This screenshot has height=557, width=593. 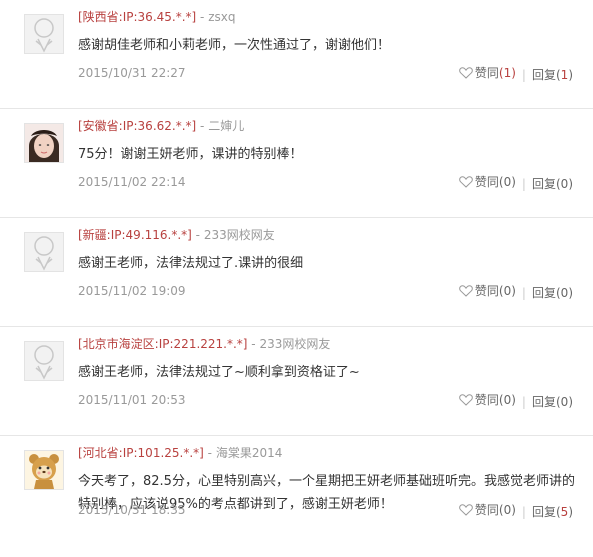 What do you see at coordinates (249, 453) in the screenshot?
I see `username: 海棠果2014` at bounding box center [249, 453].